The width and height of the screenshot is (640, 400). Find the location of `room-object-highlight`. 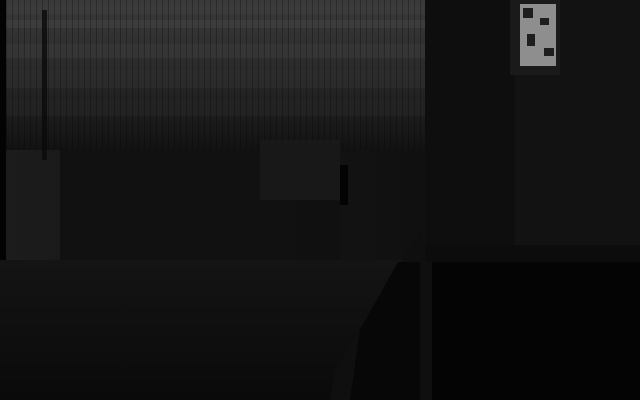

room-object-highlight is located at coordinates (300, 170).